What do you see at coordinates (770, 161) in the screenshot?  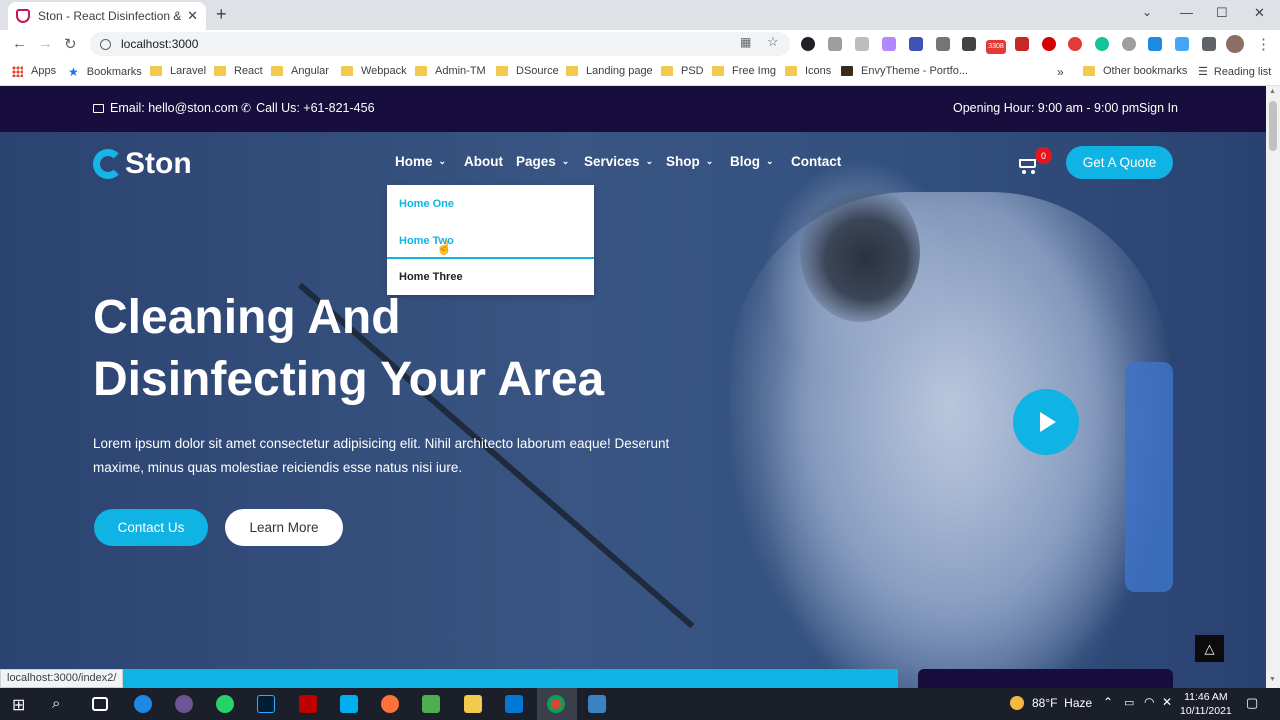 I see `chevron-down-icon: ⌄` at bounding box center [770, 161].